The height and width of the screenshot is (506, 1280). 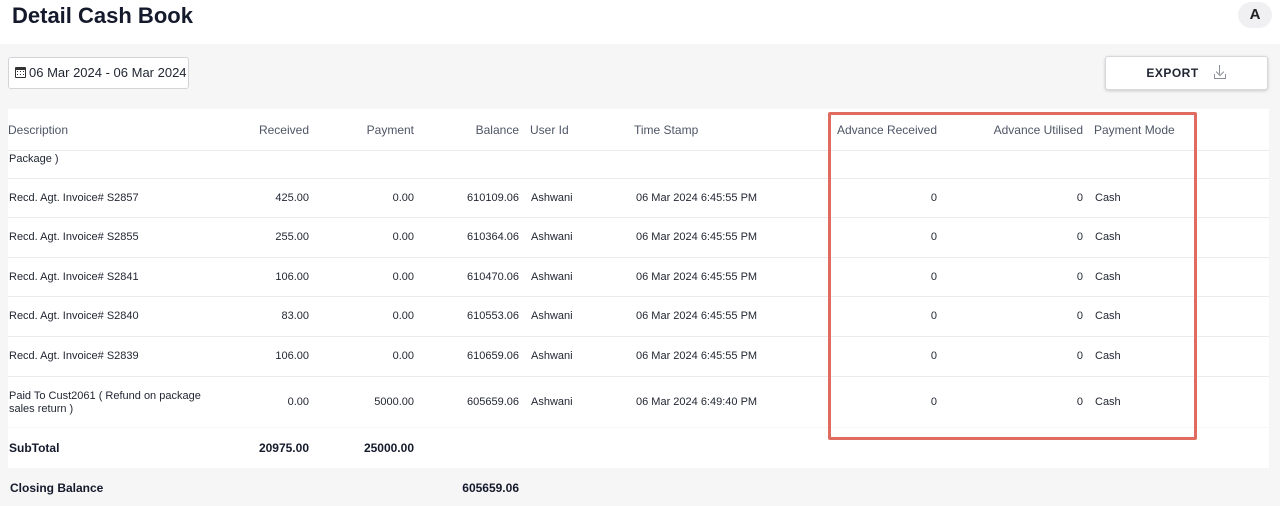 What do you see at coordinates (102, 15) in the screenshot?
I see `page-title: Detail Cash Book` at bounding box center [102, 15].